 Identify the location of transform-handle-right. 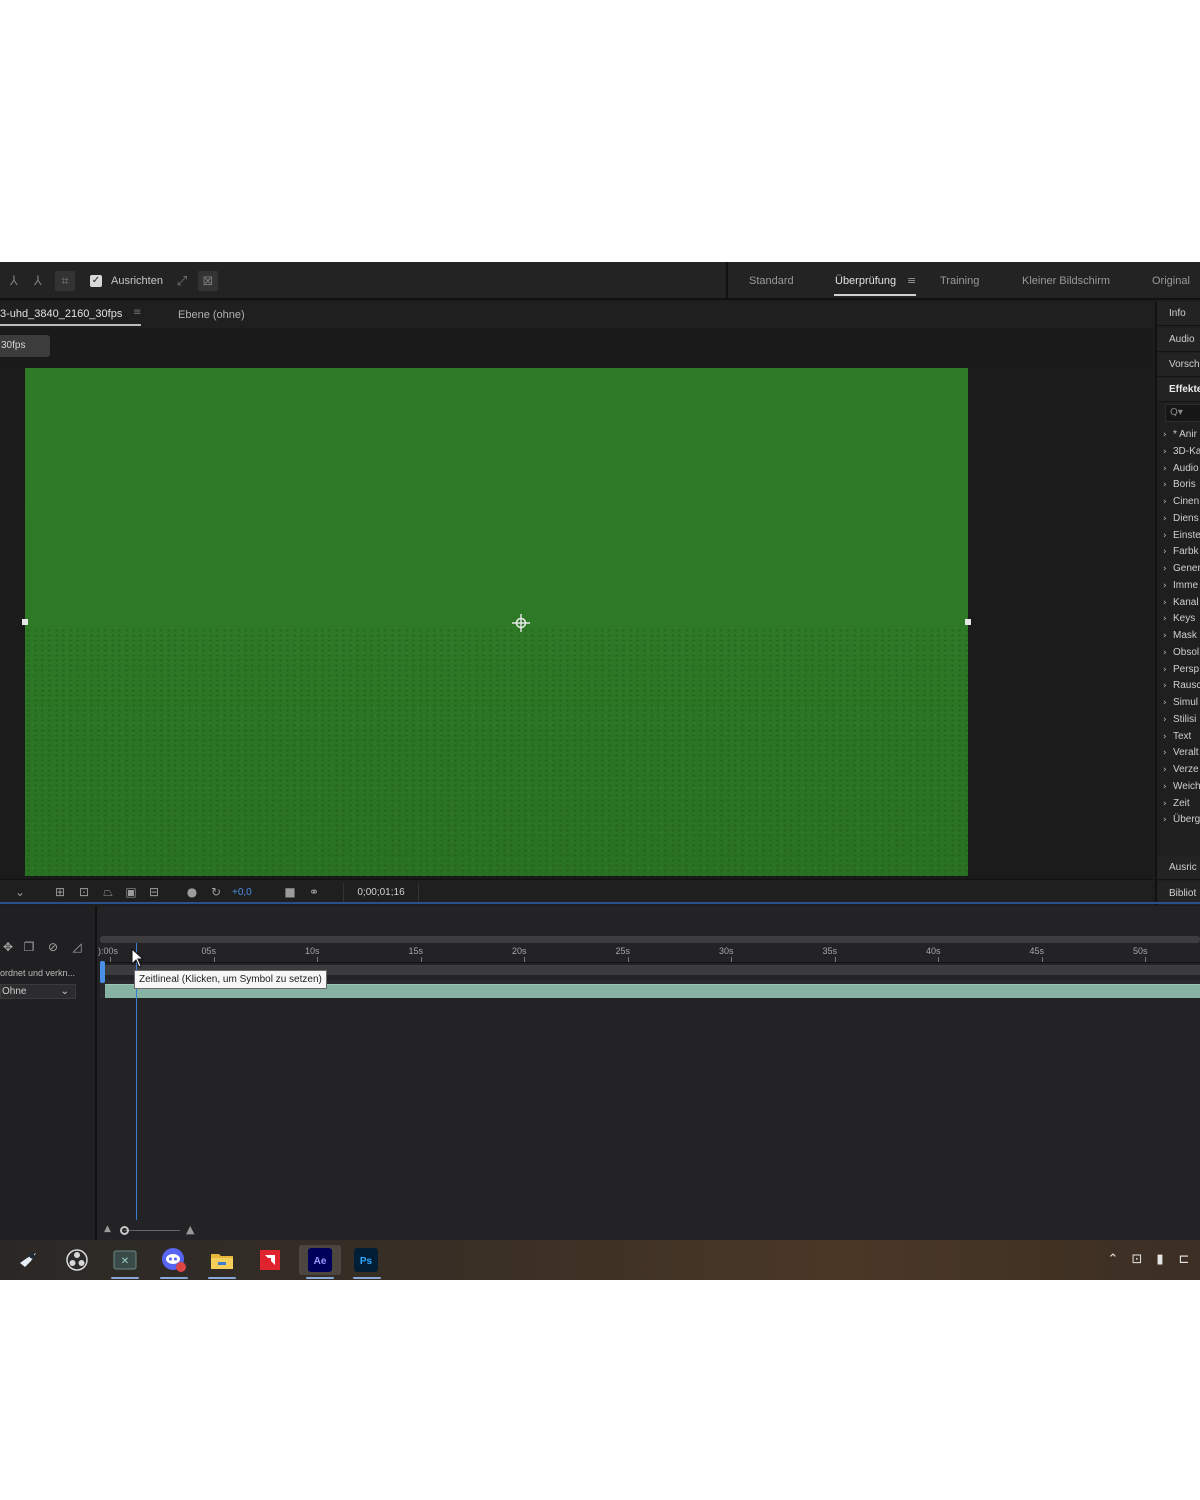
(968, 622).